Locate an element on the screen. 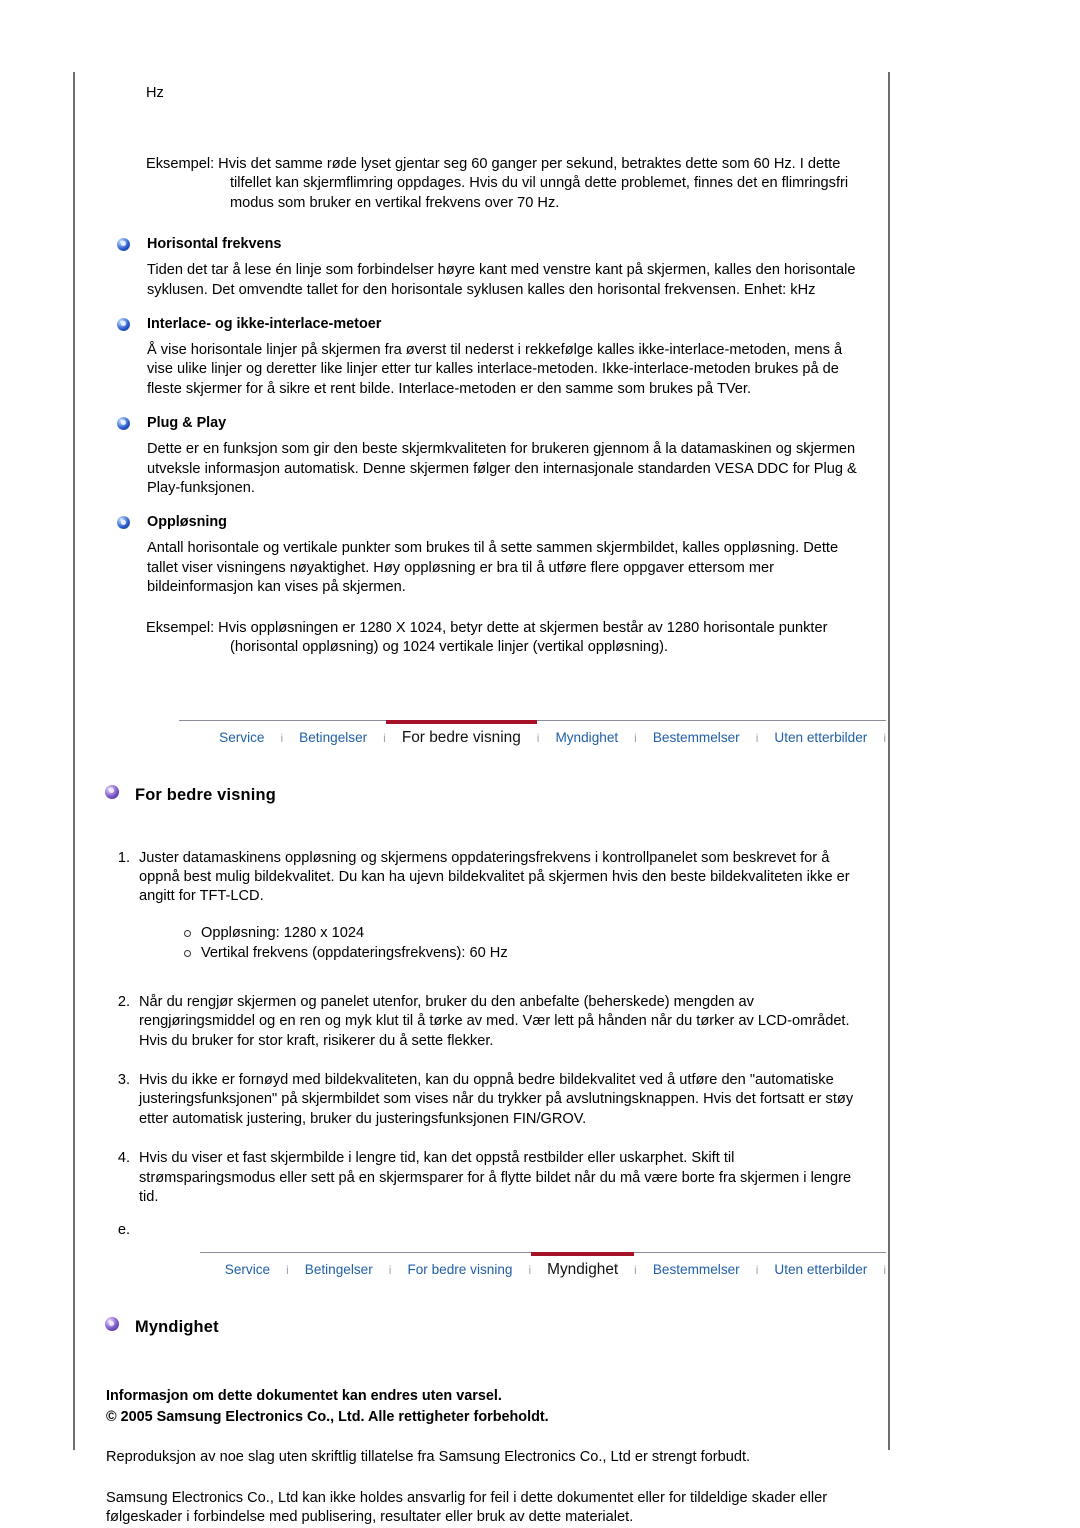  term-heading-horisontal-frekvens: Horisontal frekvens is located at coordinates (481, 244).